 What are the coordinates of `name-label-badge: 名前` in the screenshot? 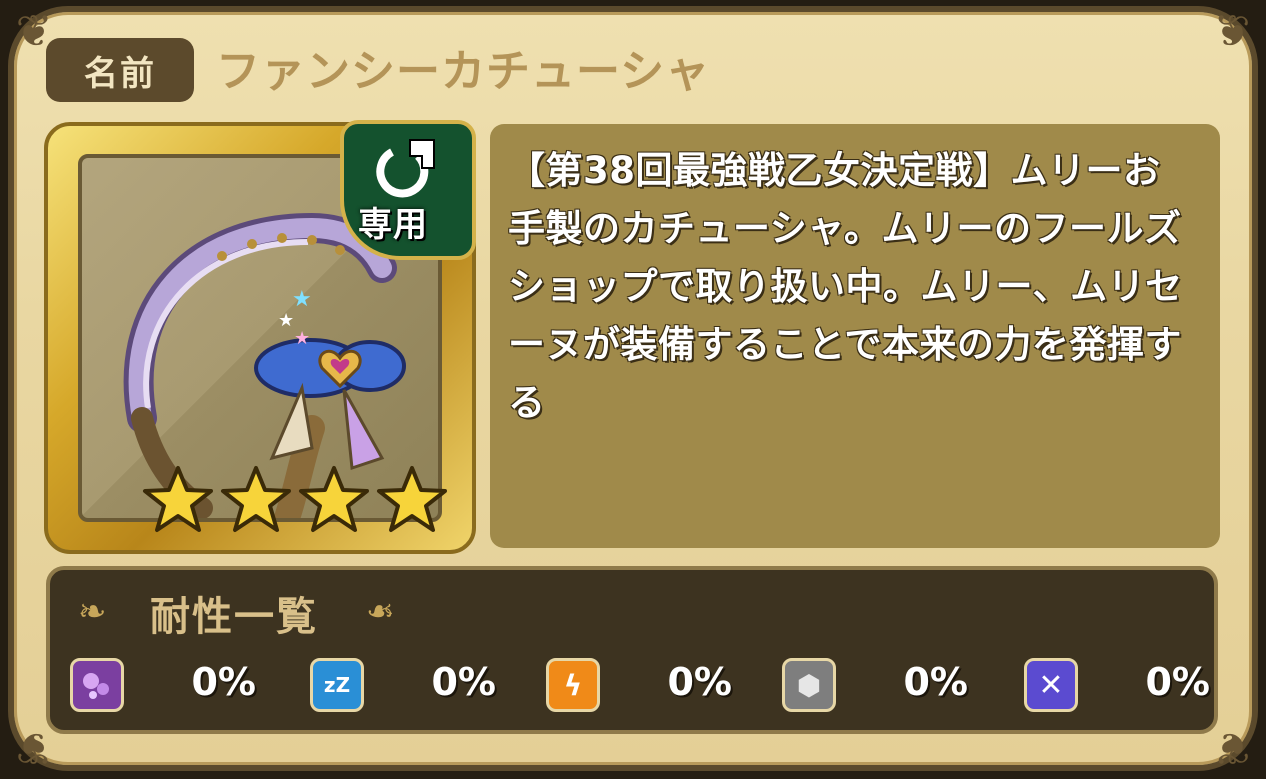 It's located at (120, 70).